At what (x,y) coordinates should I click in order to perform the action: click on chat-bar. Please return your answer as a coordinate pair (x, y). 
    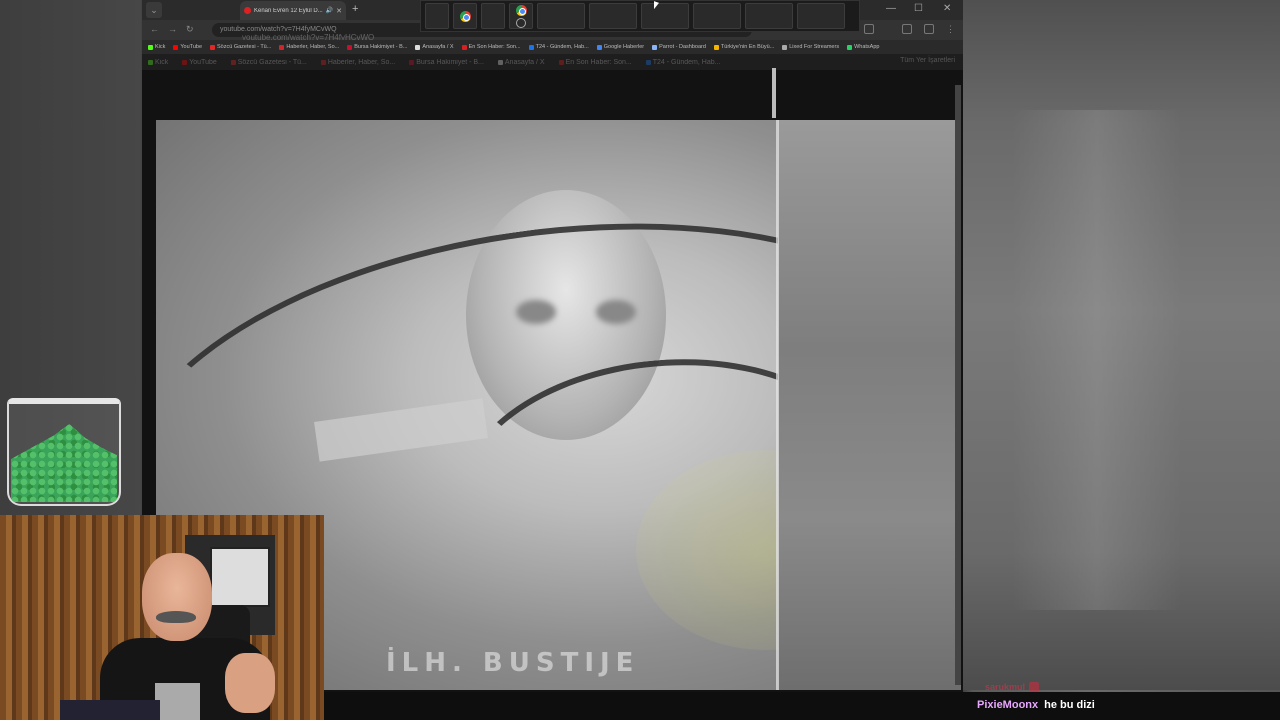
    Looking at the image, I should click on (802, 706).